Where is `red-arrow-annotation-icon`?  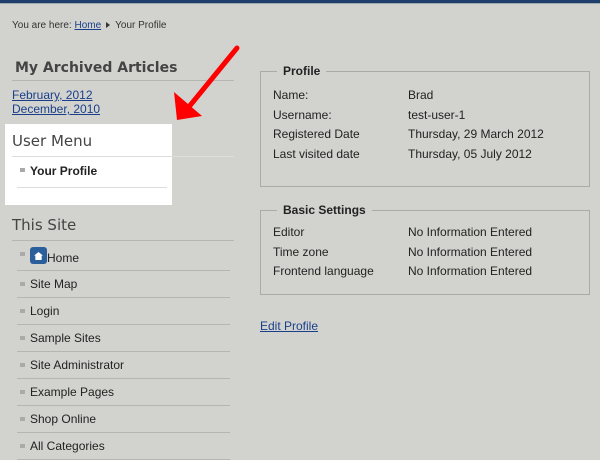 red-arrow-annotation-icon is located at coordinates (207, 82).